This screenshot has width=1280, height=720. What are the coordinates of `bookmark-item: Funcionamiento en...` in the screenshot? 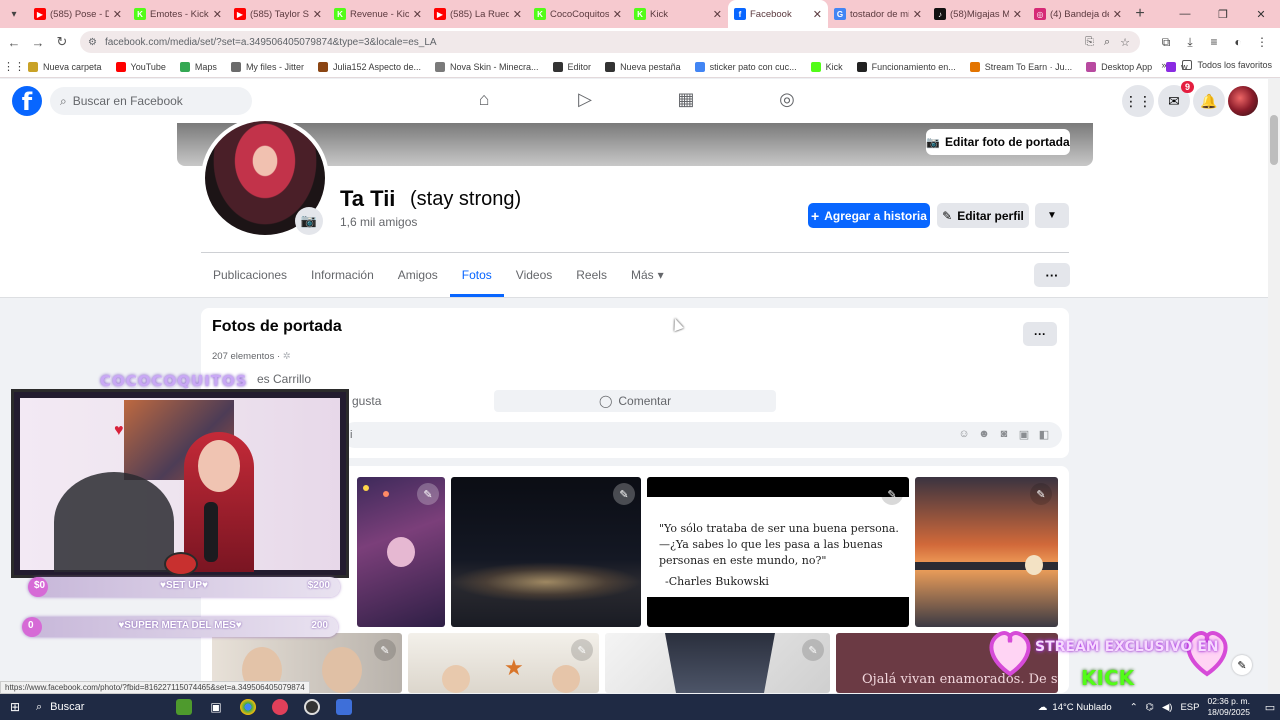 It's located at (906, 66).